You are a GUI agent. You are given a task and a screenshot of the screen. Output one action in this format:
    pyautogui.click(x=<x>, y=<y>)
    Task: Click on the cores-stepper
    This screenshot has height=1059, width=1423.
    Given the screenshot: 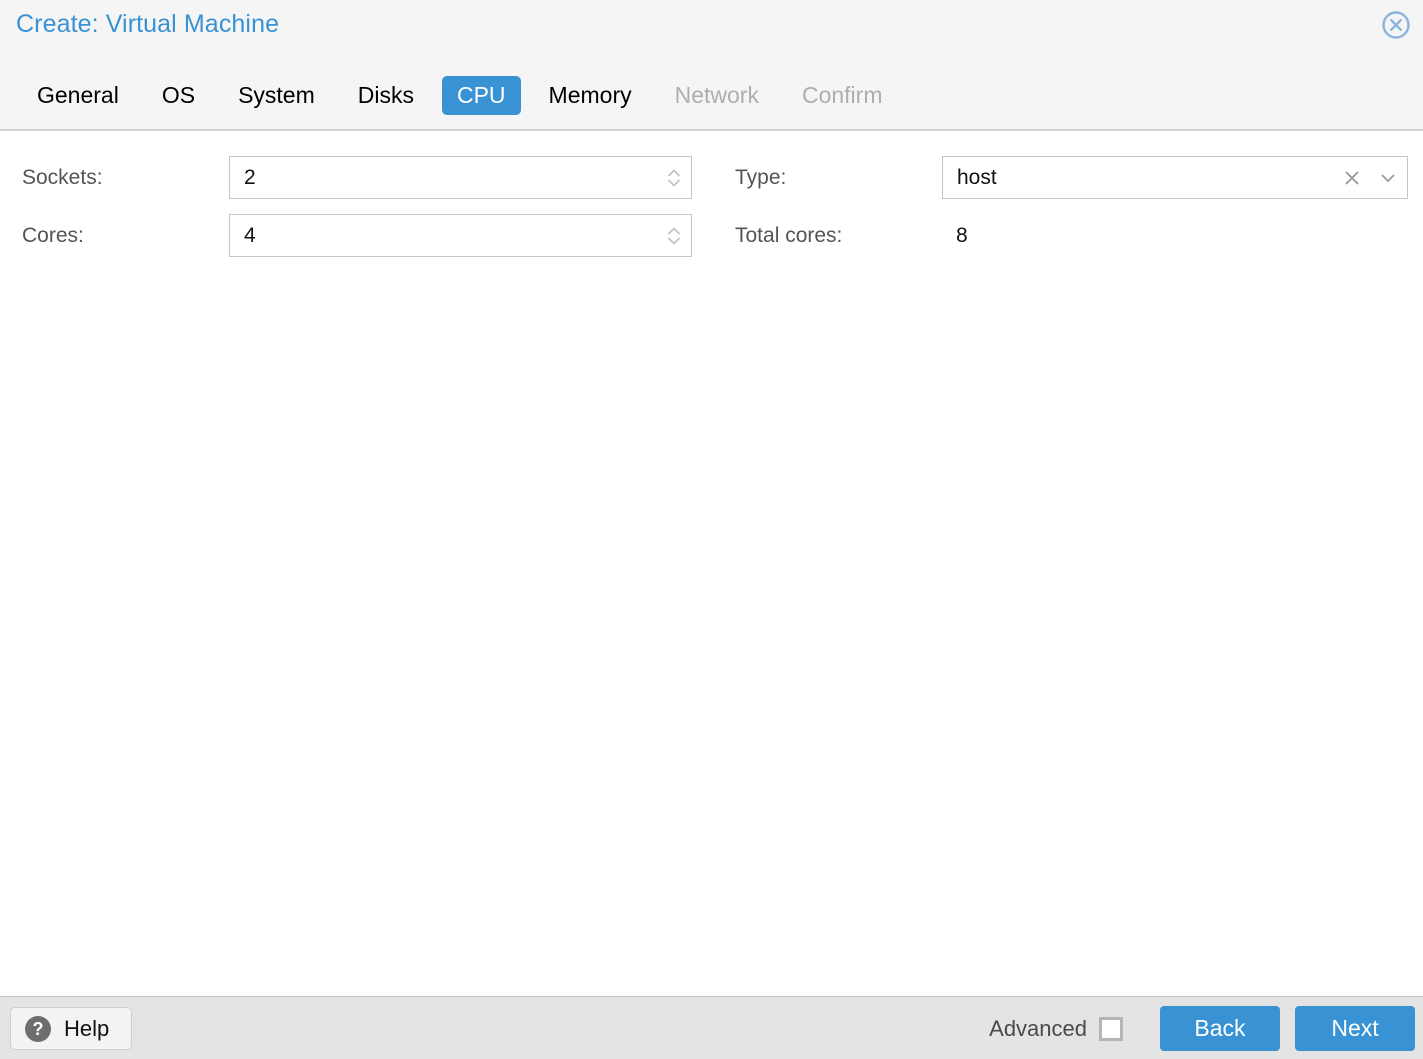 What is the action you would take?
    pyautogui.click(x=460, y=235)
    